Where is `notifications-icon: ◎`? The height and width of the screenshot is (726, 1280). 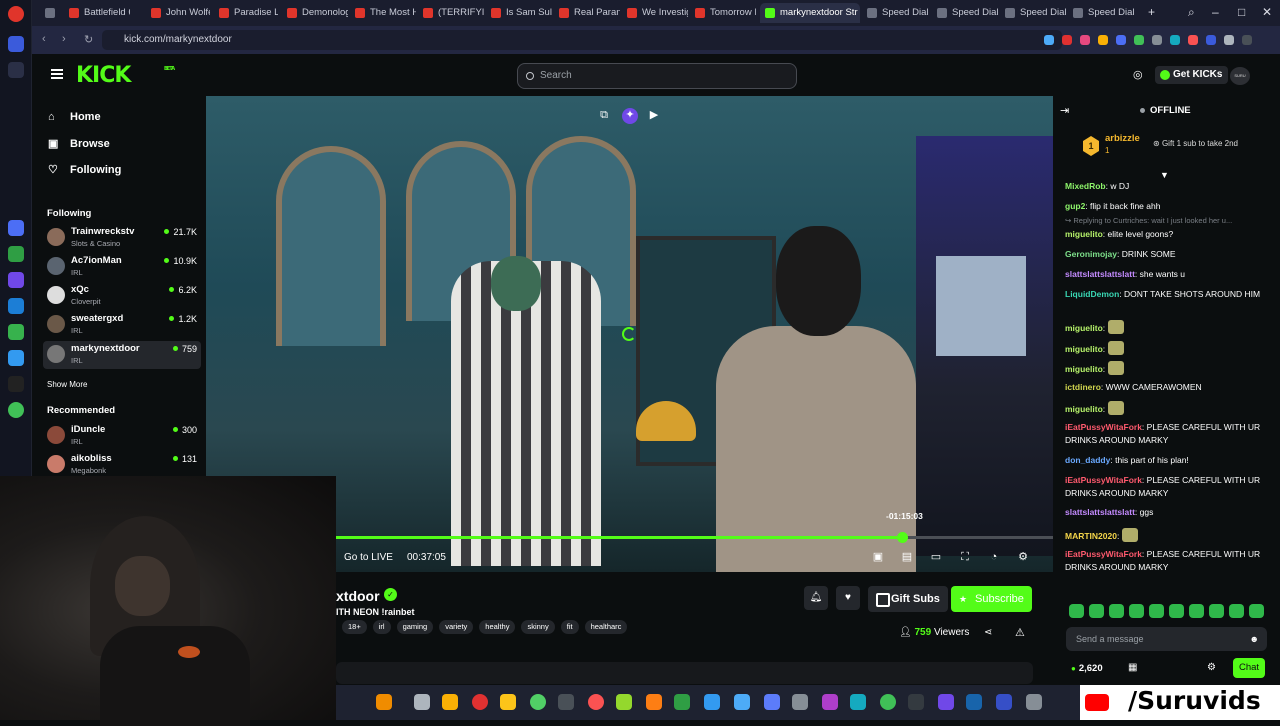 notifications-icon: ◎ is located at coordinates (1138, 74).